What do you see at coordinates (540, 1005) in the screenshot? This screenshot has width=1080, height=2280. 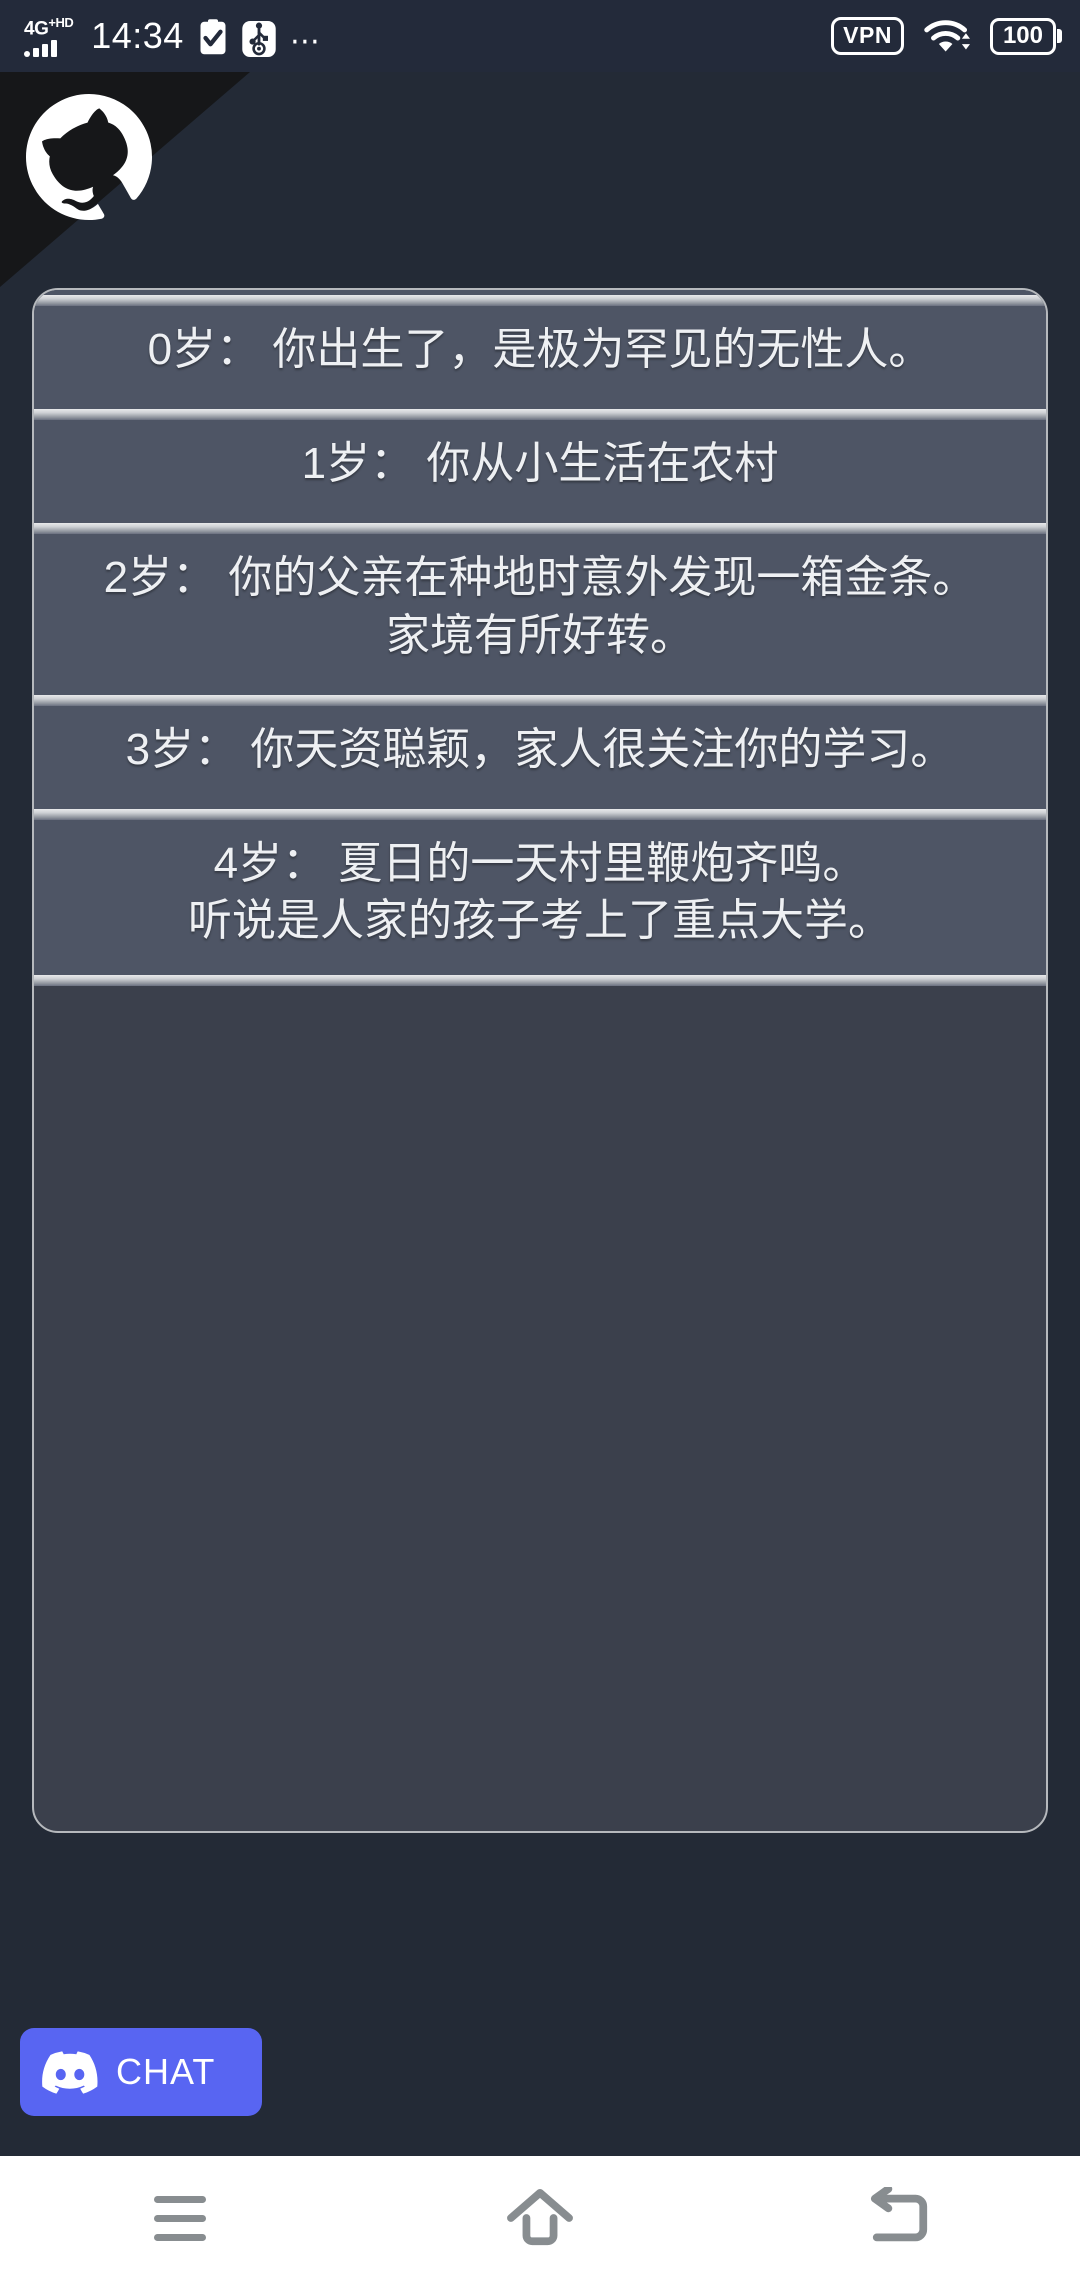 I see `list-empty-area` at bounding box center [540, 1005].